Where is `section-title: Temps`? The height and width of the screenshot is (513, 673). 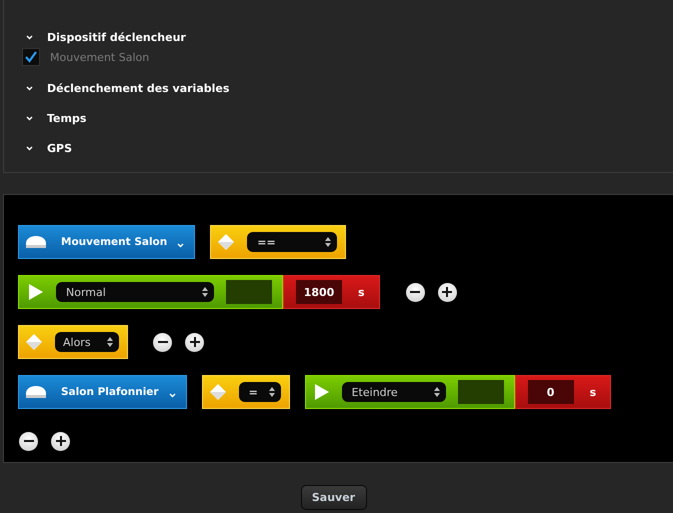 section-title: Temps is located at coordinates (66, 118).